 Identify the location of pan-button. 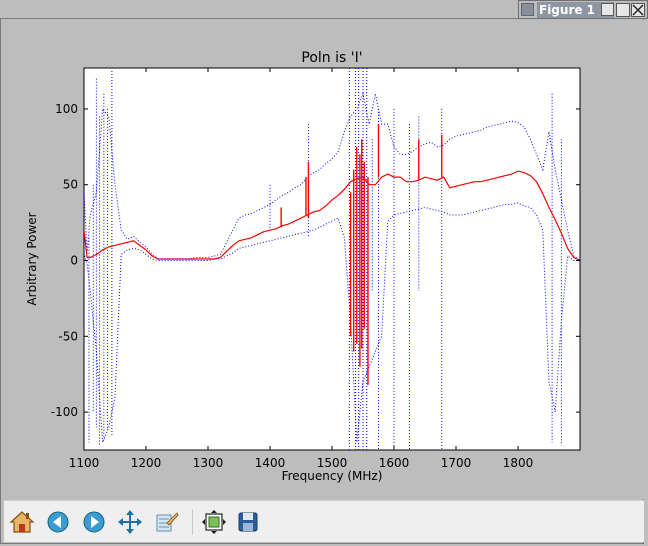
(130, 522).